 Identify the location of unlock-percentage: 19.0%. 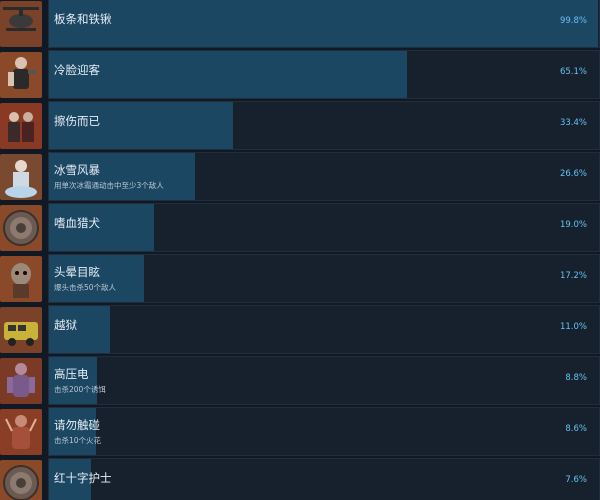
(573, 225).